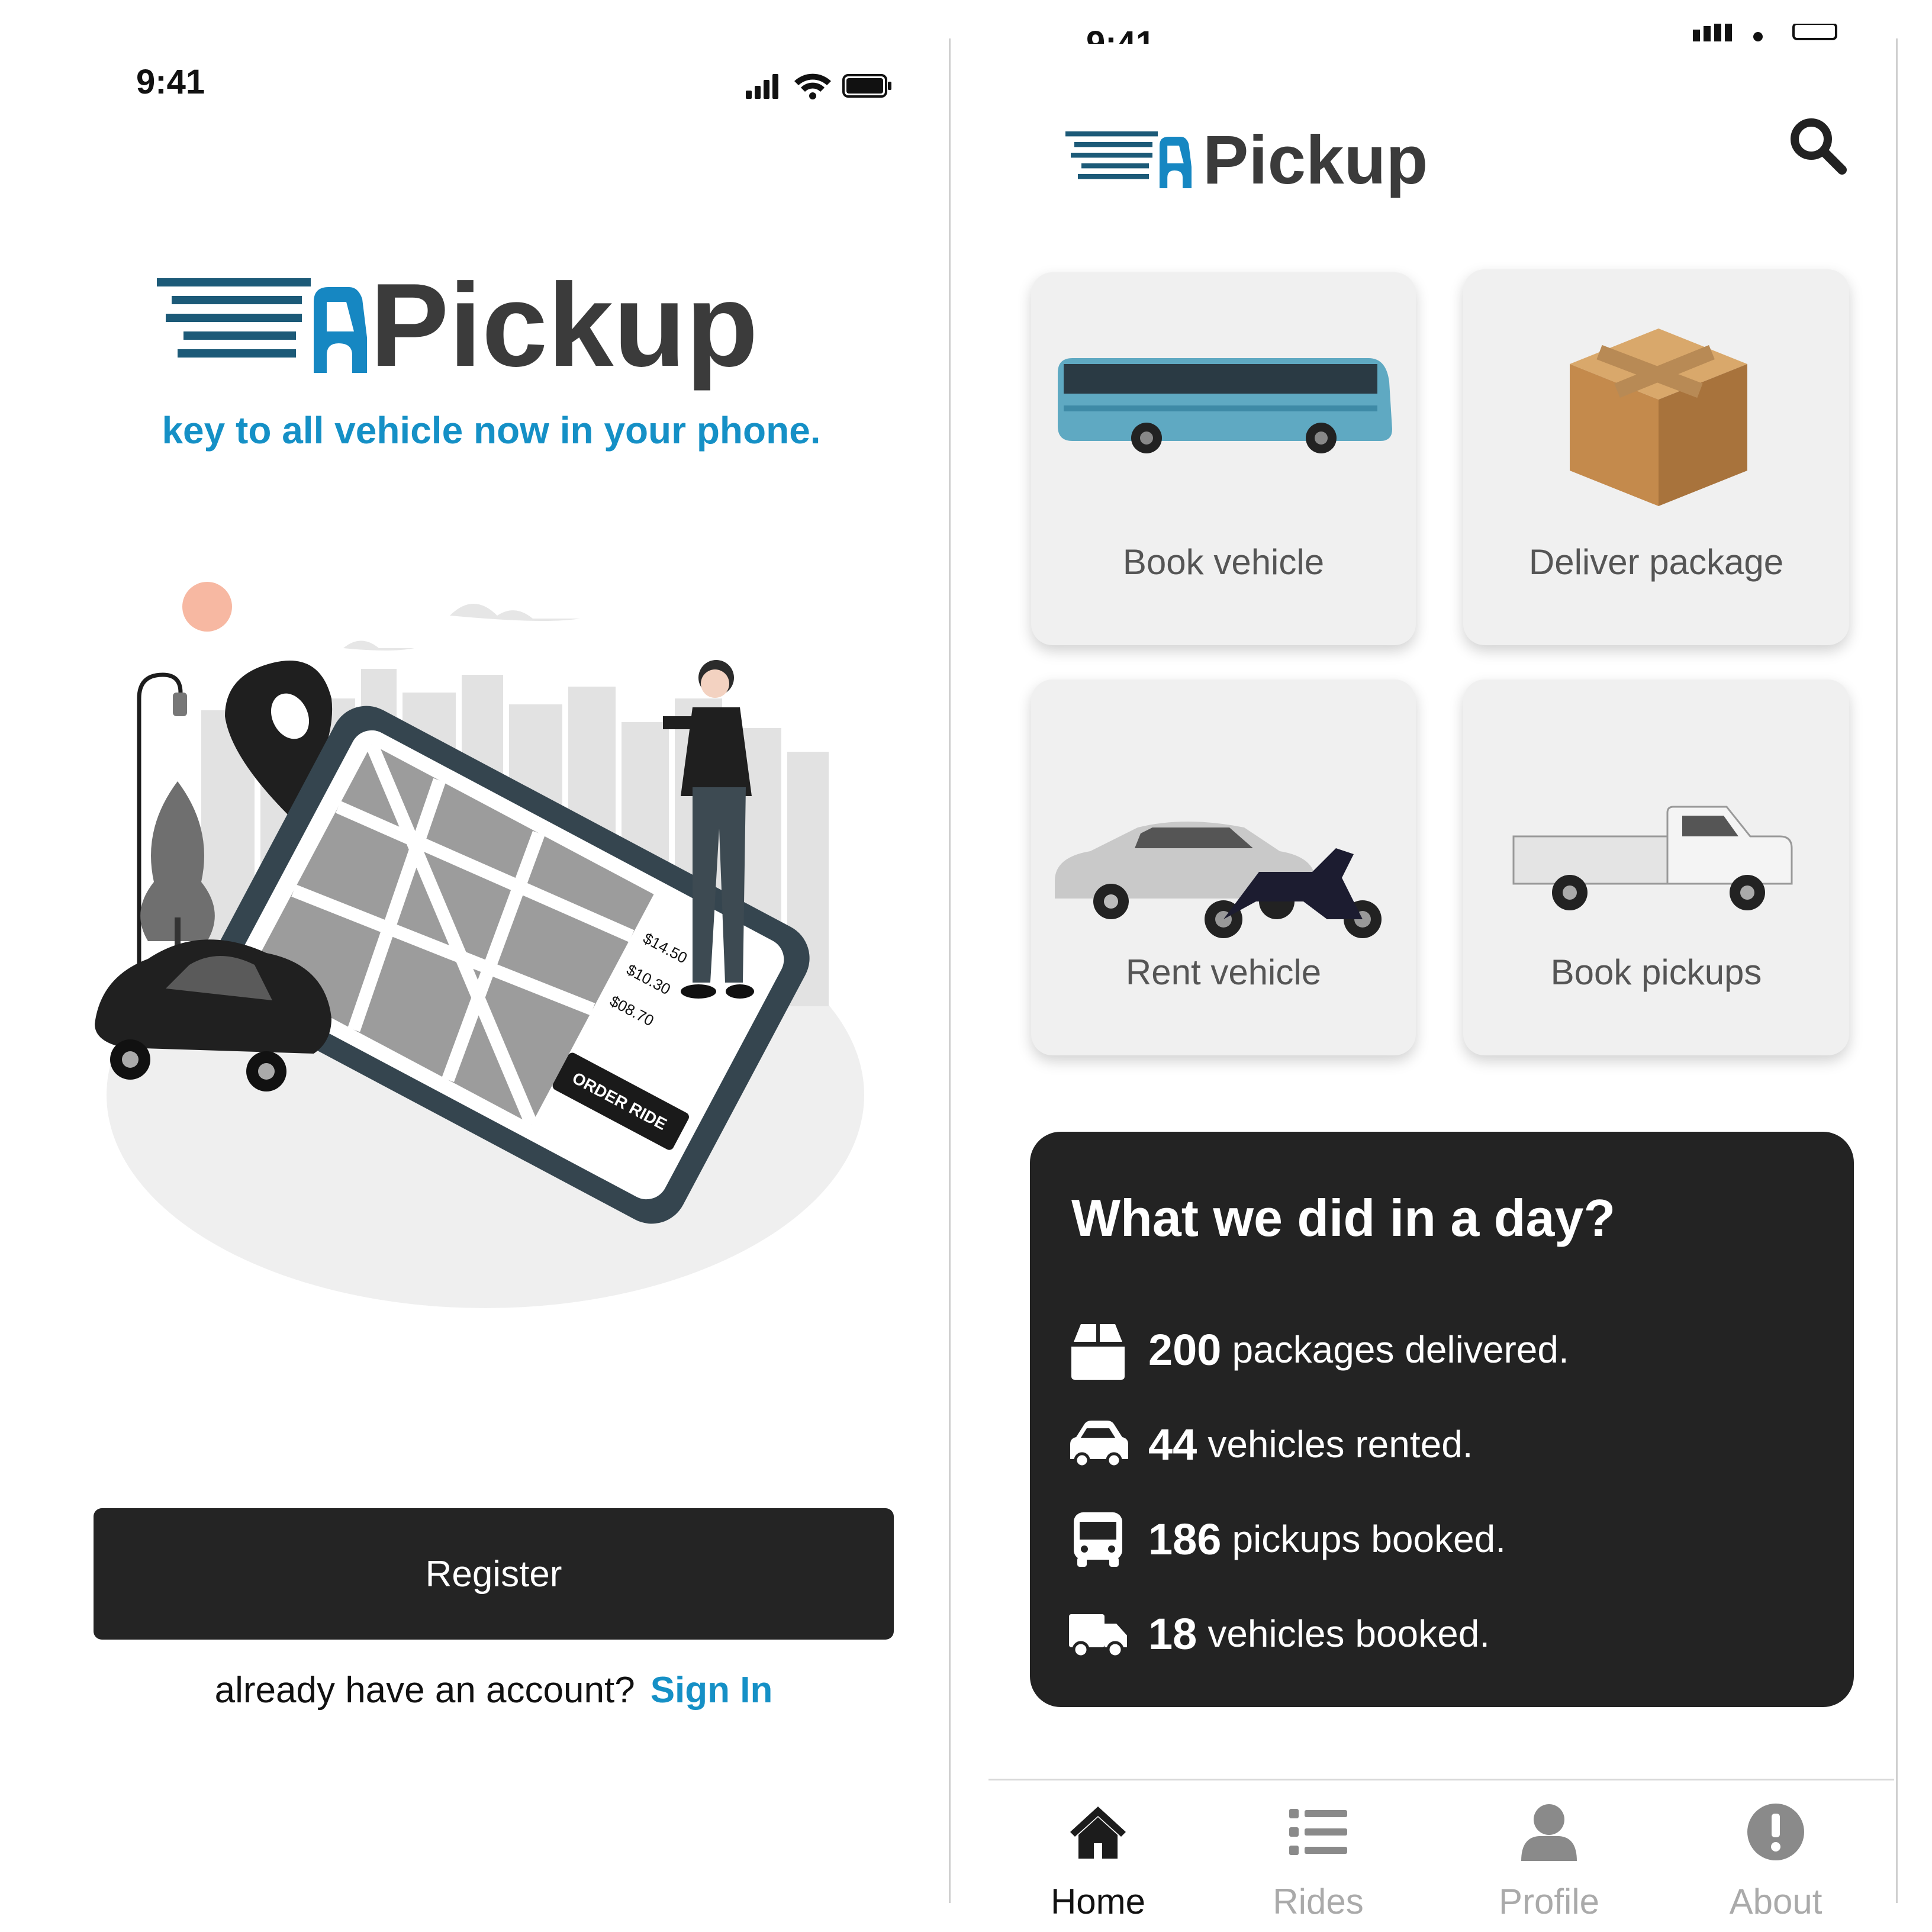 This screenshot has width=1932, height=1932. I want to click on stat-value: 44, so click(1173, 1444).